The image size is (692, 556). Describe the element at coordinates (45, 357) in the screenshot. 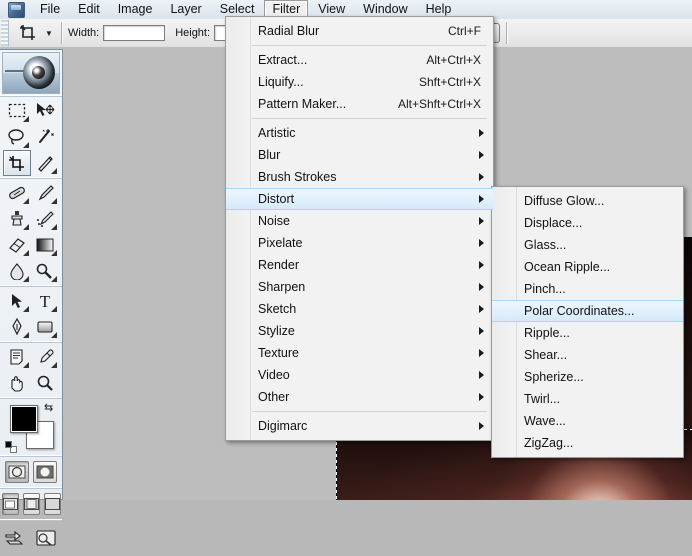

I see `eyedropper-tool` at that location.